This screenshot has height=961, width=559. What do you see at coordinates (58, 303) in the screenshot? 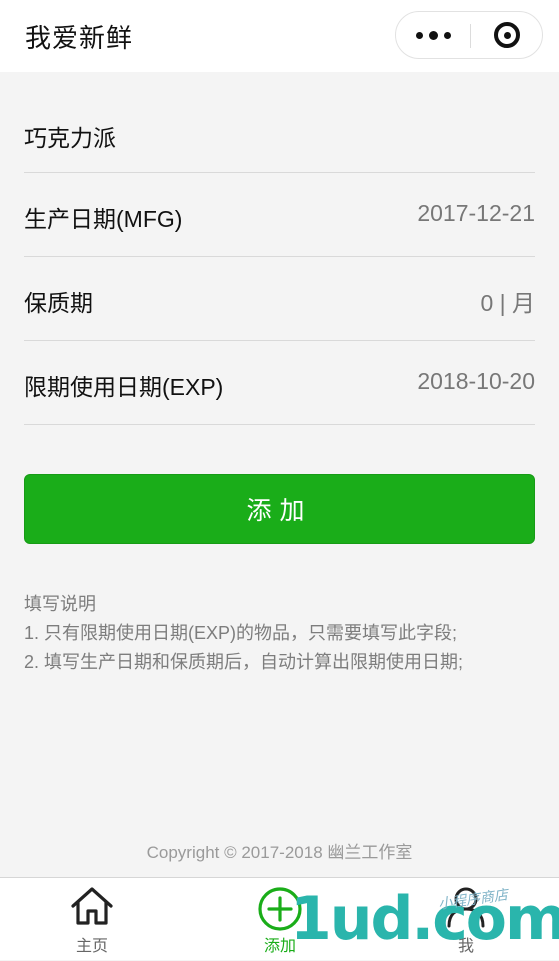
I see `shelf-life-label: 保质期` at bounding box center [58, 303].